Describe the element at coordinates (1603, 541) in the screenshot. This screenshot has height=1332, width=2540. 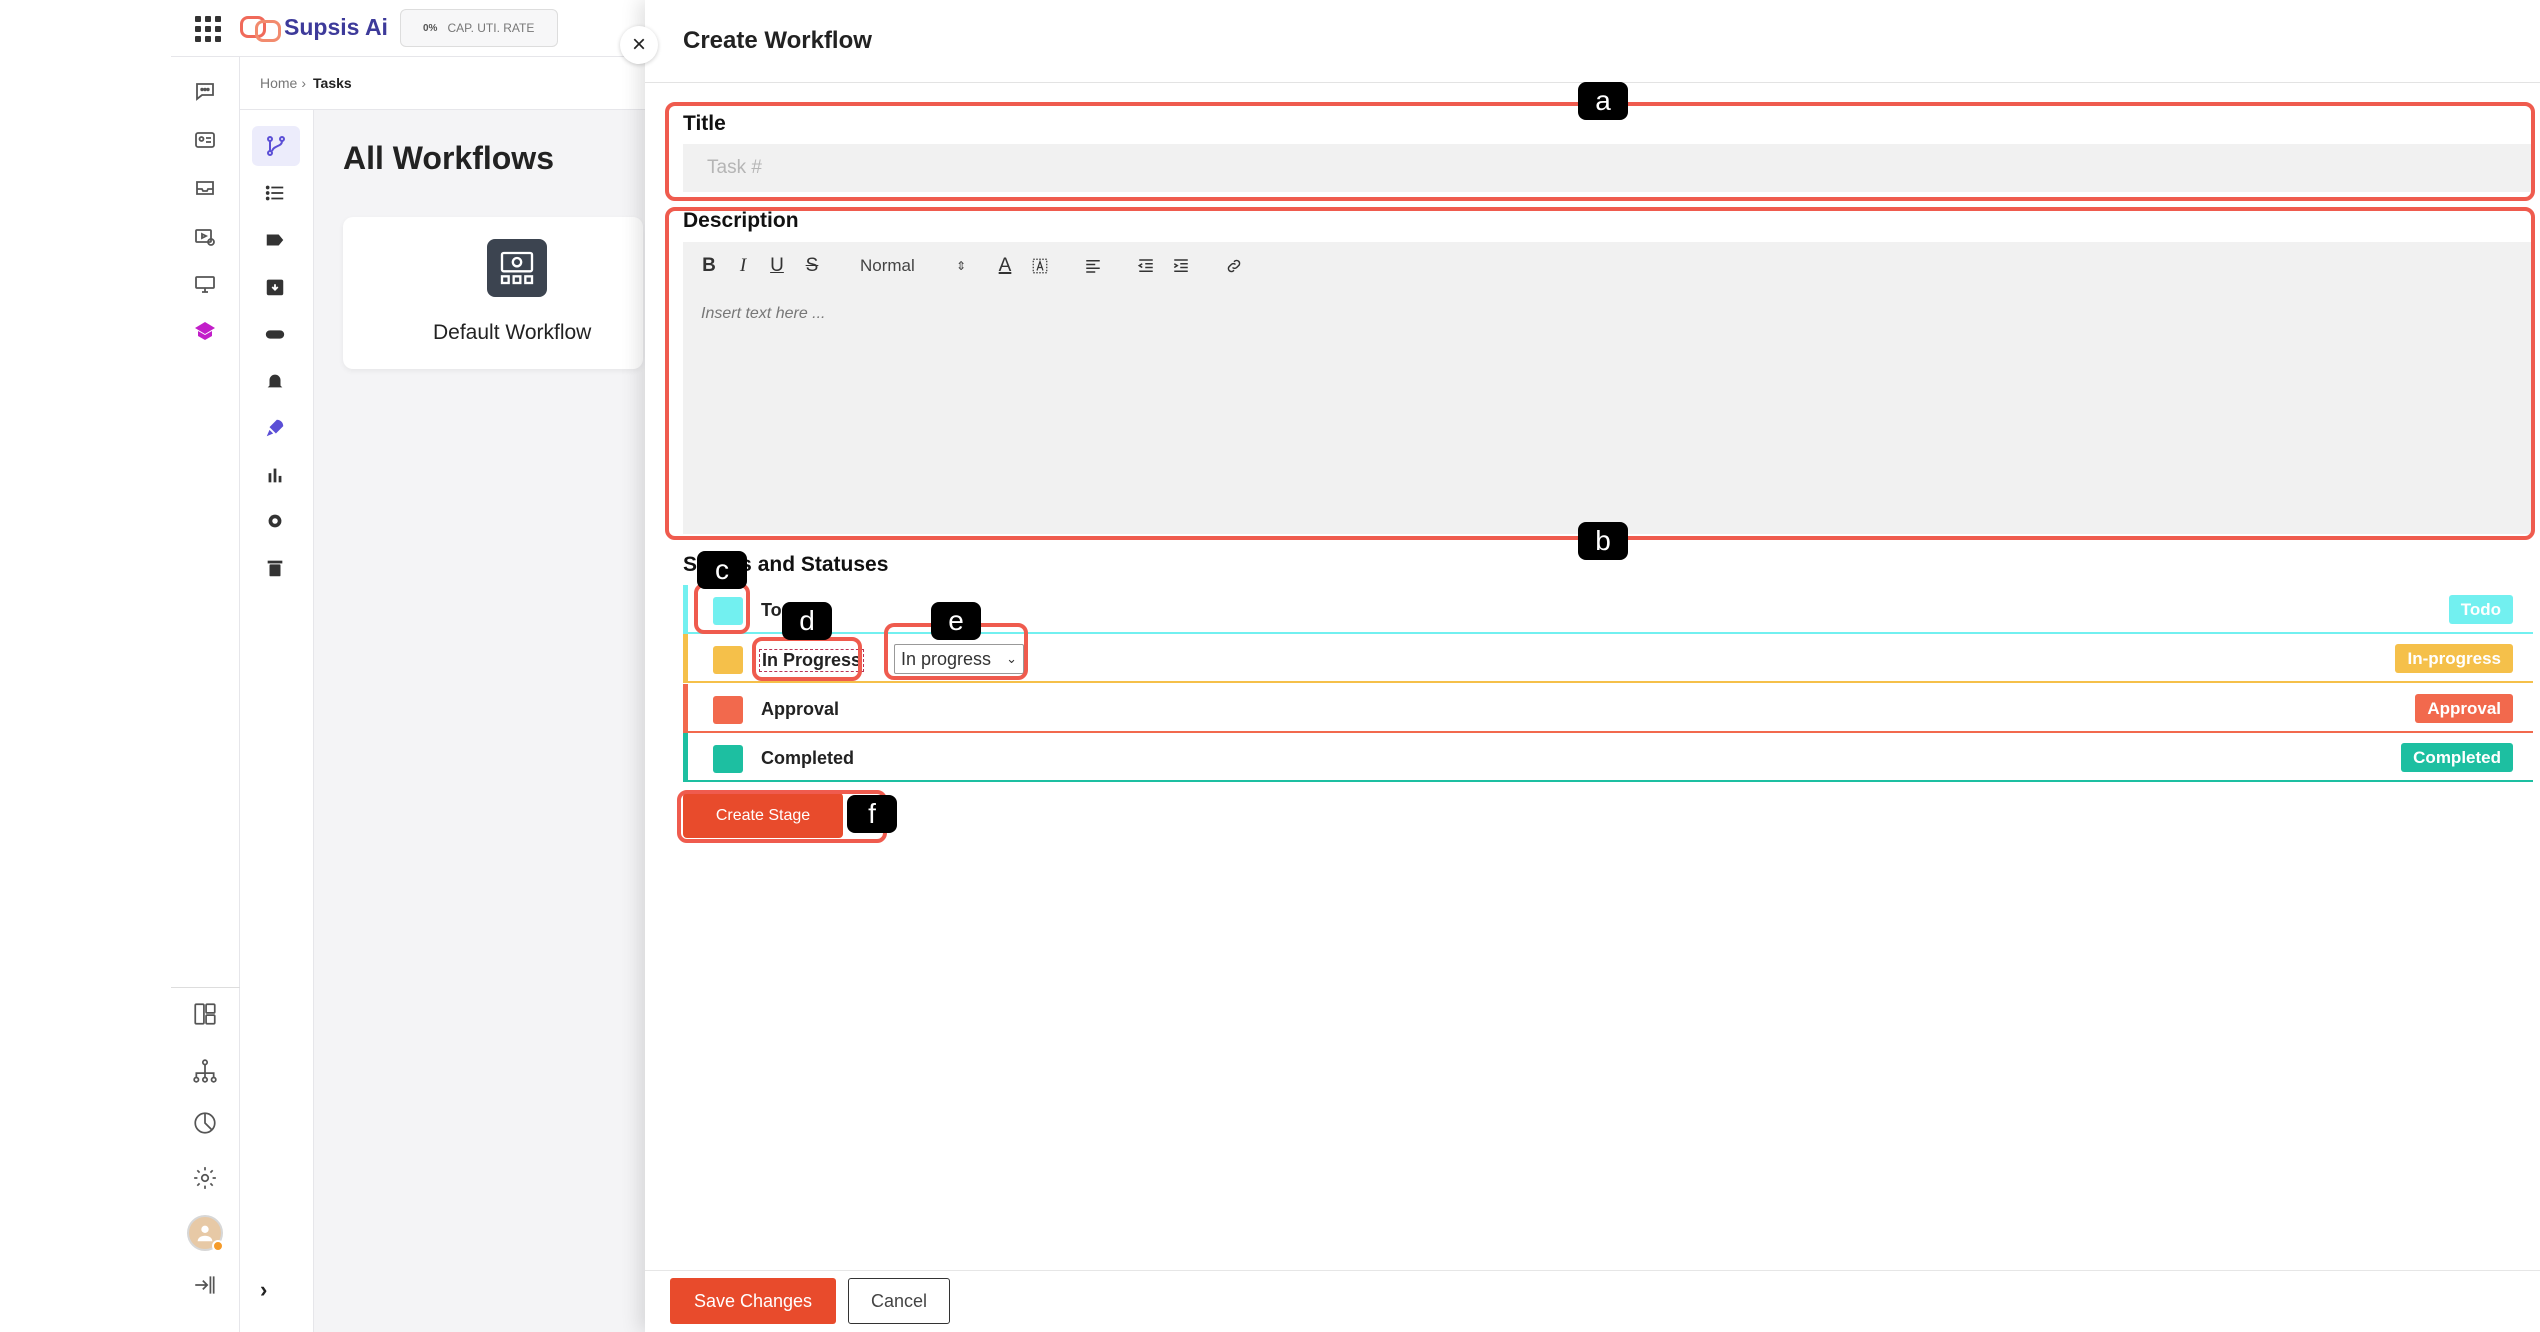
I see `annotation-tag-b: b` at that location.